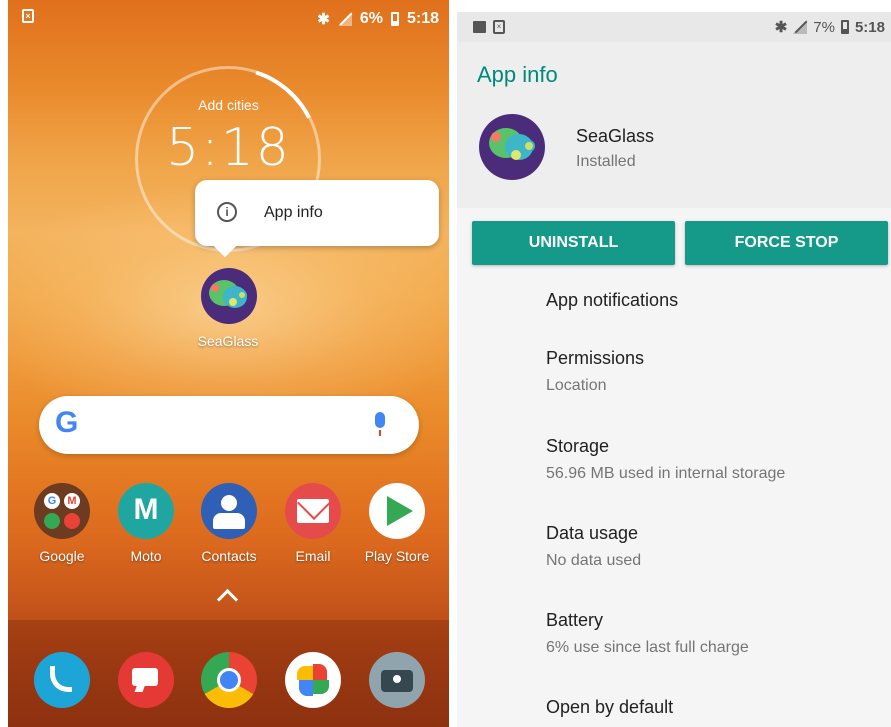 This screenshot has width=891, height=727. Describe the element at coordinates (578, 446) in the screenshot. I see `item-title: Storage` at that location.